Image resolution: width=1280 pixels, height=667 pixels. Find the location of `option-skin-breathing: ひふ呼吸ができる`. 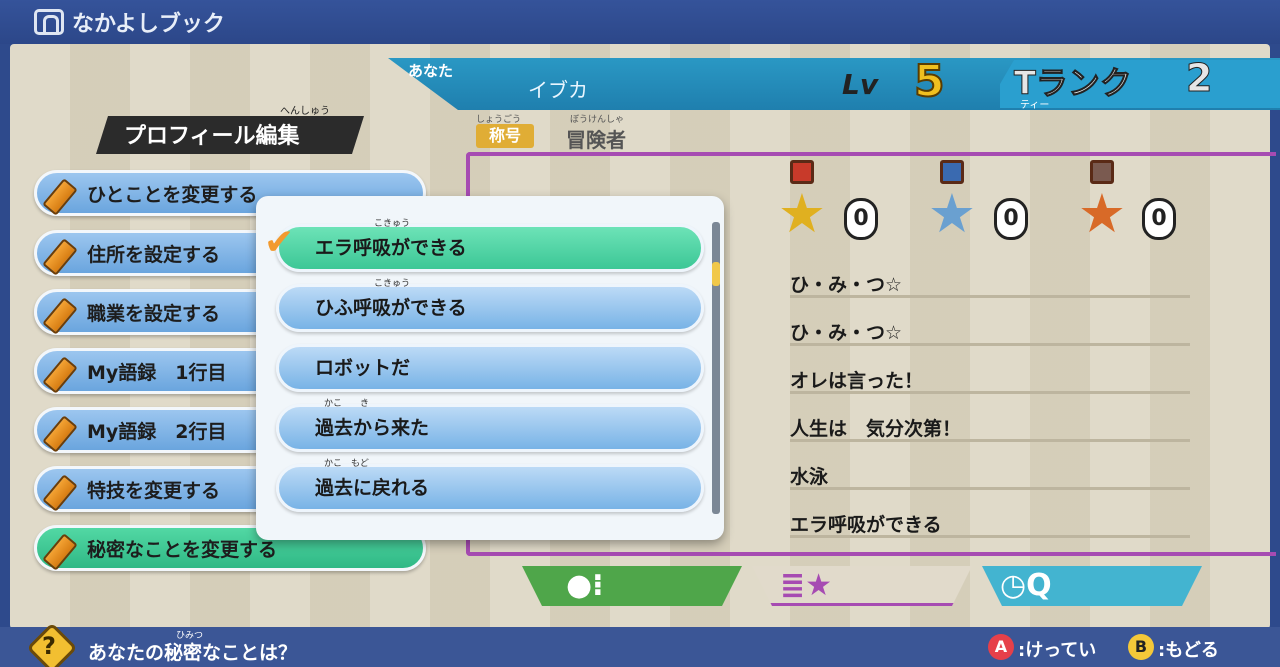

option-skin-breathing: ひふ呼吸ができる is located at coordinates (490, 308).